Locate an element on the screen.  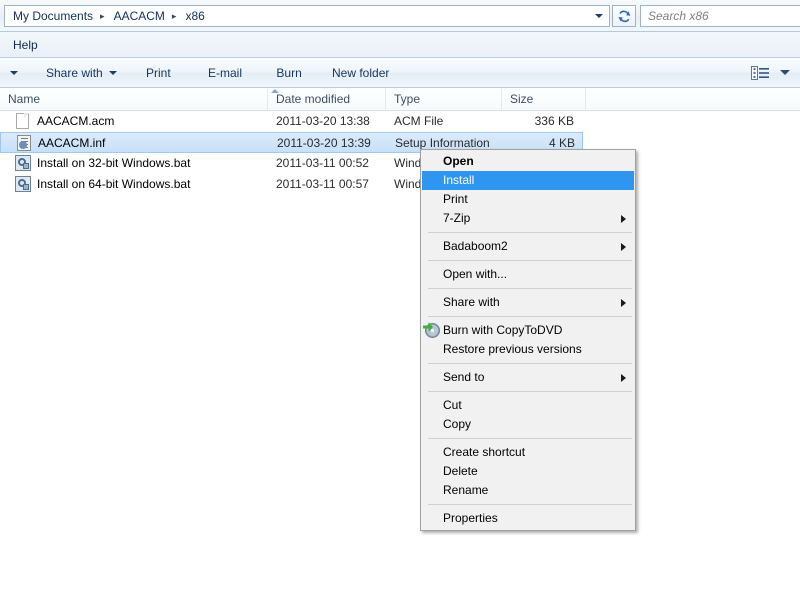
toolbar-button-new-folder: New folder is located at coordinates (360, 72).